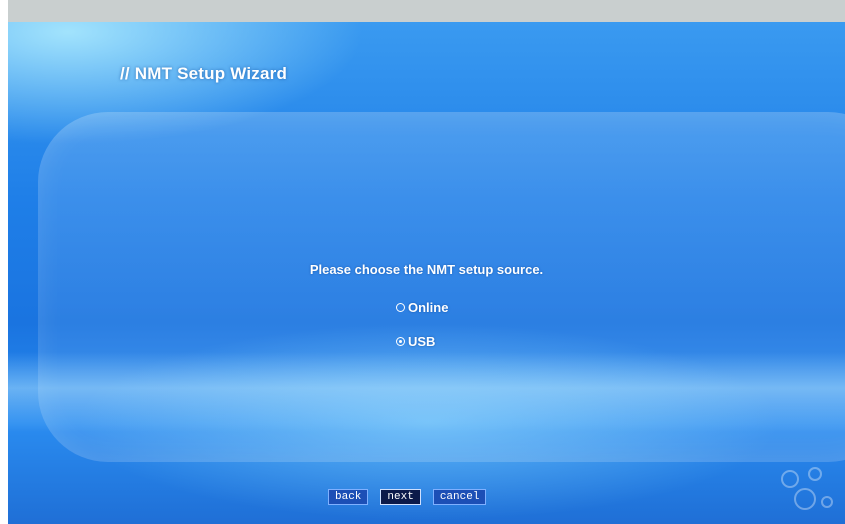 This screenshot has width=845, height=524. I want to click on option-online: Online, so click(422, 307).